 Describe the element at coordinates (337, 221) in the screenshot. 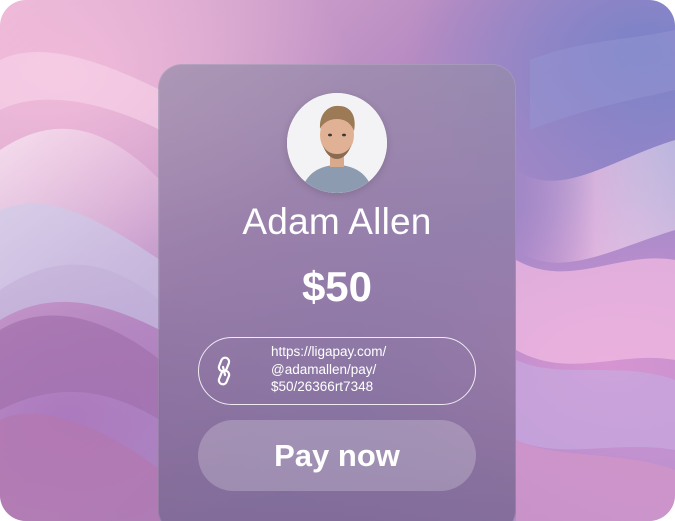

I see `recipient-name: Adam Allen` at that location.